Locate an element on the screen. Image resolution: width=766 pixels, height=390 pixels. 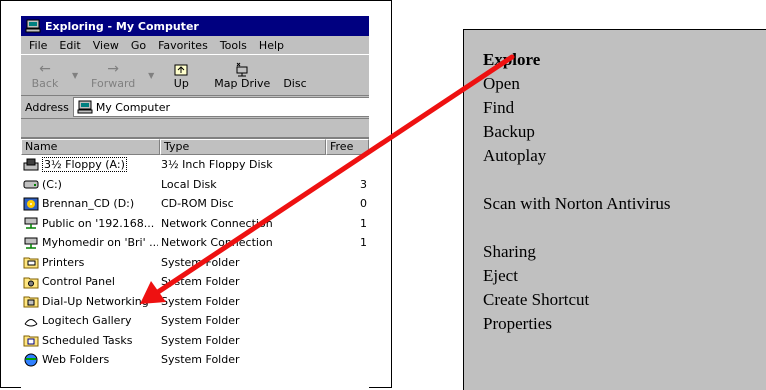
title-bar: Exploring - My Computer is located at coordinates (195, 26).